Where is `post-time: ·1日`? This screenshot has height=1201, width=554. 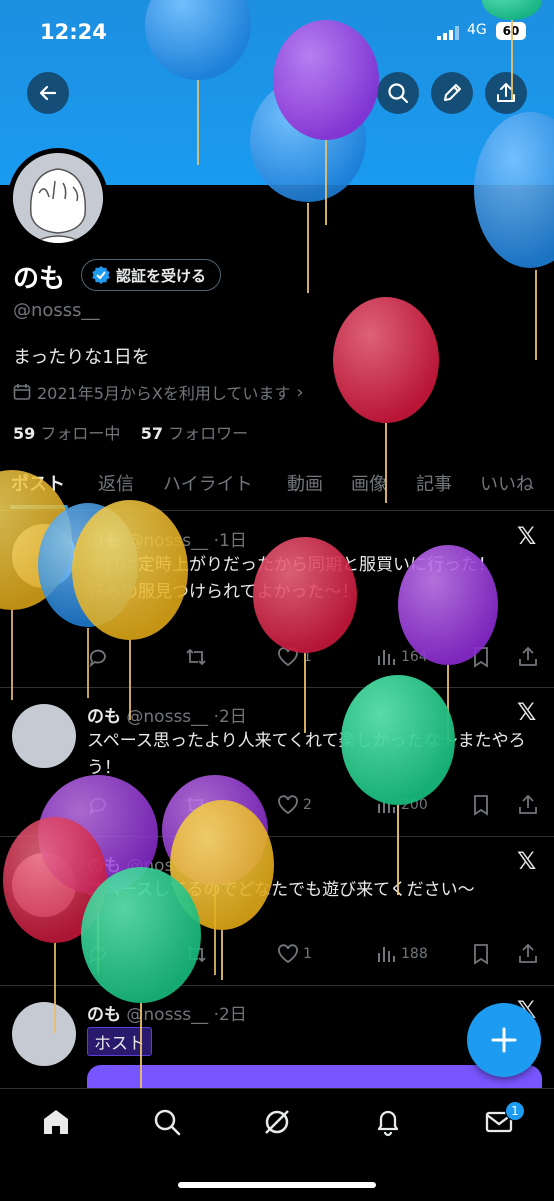
post-time: ·1日 is located at coordinates (230, 541).